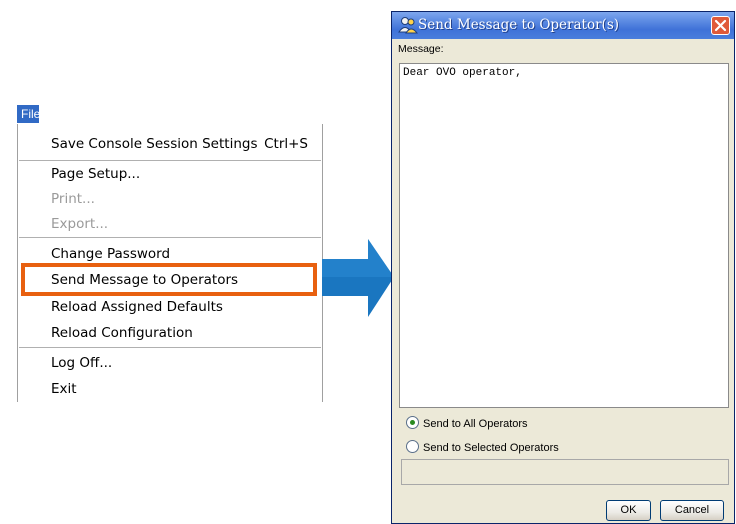  Describe the element at coordinates (169, 279) in the screenshot. I see `highlight-box` at that location.